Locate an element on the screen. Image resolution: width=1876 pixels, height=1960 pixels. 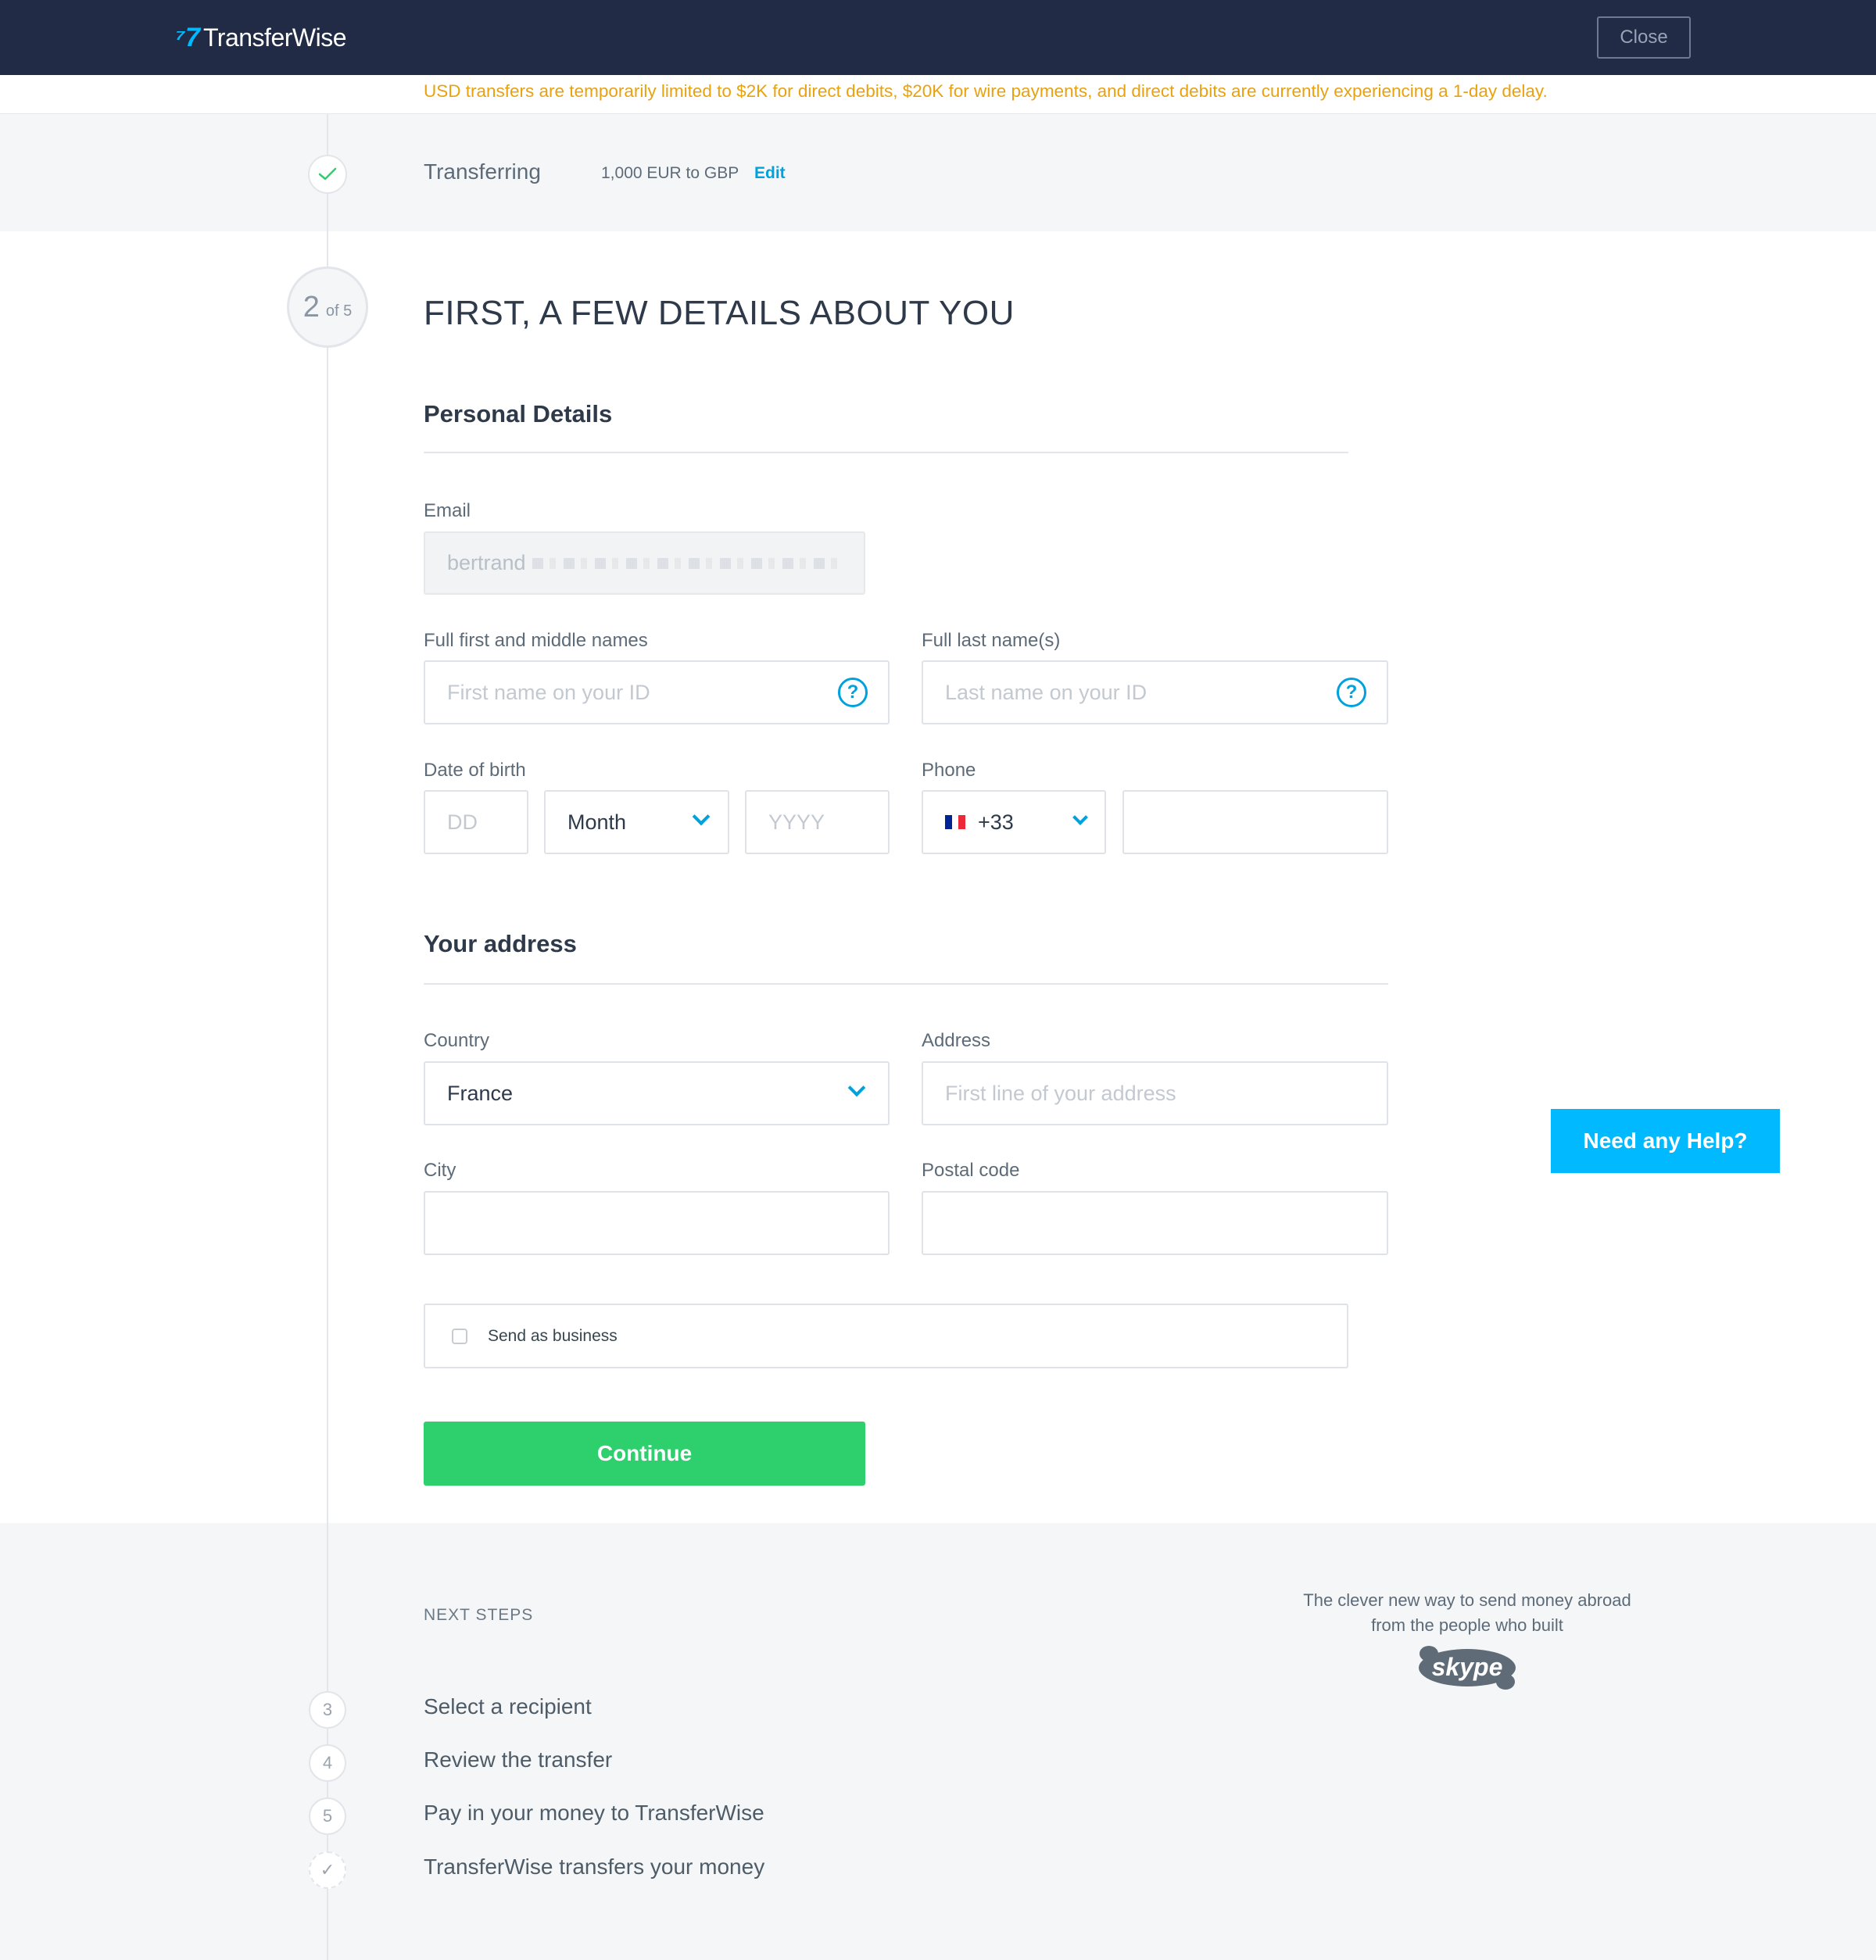
address-heading: Your address is located at coordinates (501, 944).